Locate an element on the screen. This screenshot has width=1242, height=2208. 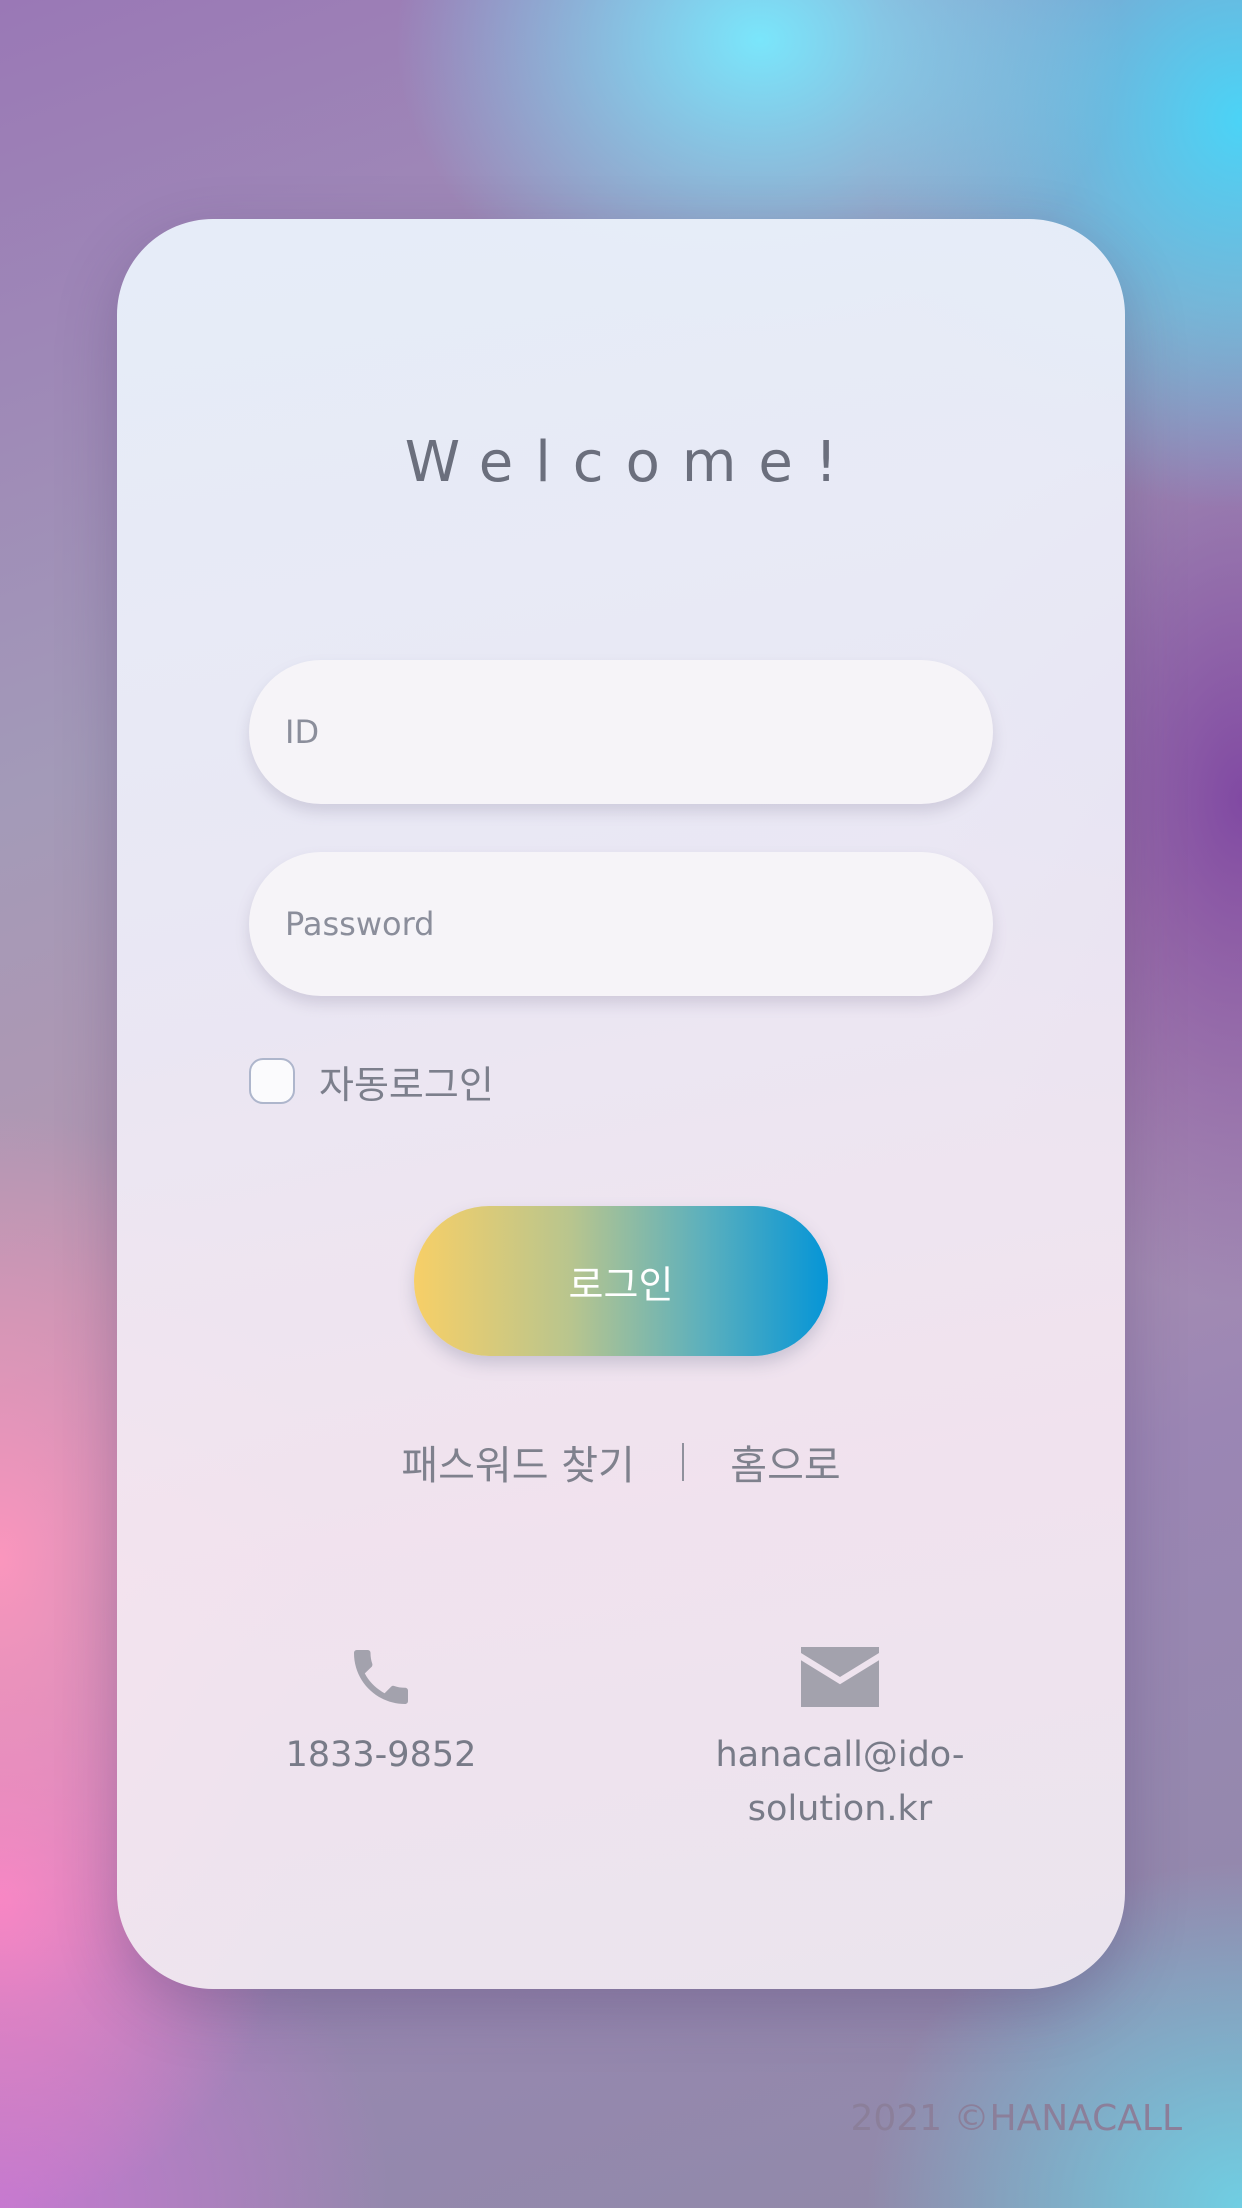
password-field is located at coordinates (621, 924).